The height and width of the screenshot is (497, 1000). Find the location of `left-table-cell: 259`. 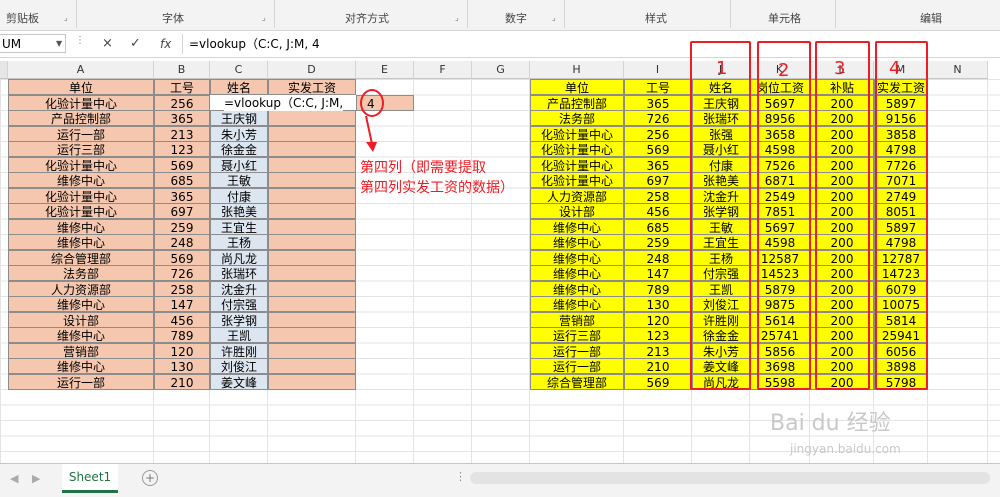

left-table-cell: 259 is located at coordinates (182, 226).